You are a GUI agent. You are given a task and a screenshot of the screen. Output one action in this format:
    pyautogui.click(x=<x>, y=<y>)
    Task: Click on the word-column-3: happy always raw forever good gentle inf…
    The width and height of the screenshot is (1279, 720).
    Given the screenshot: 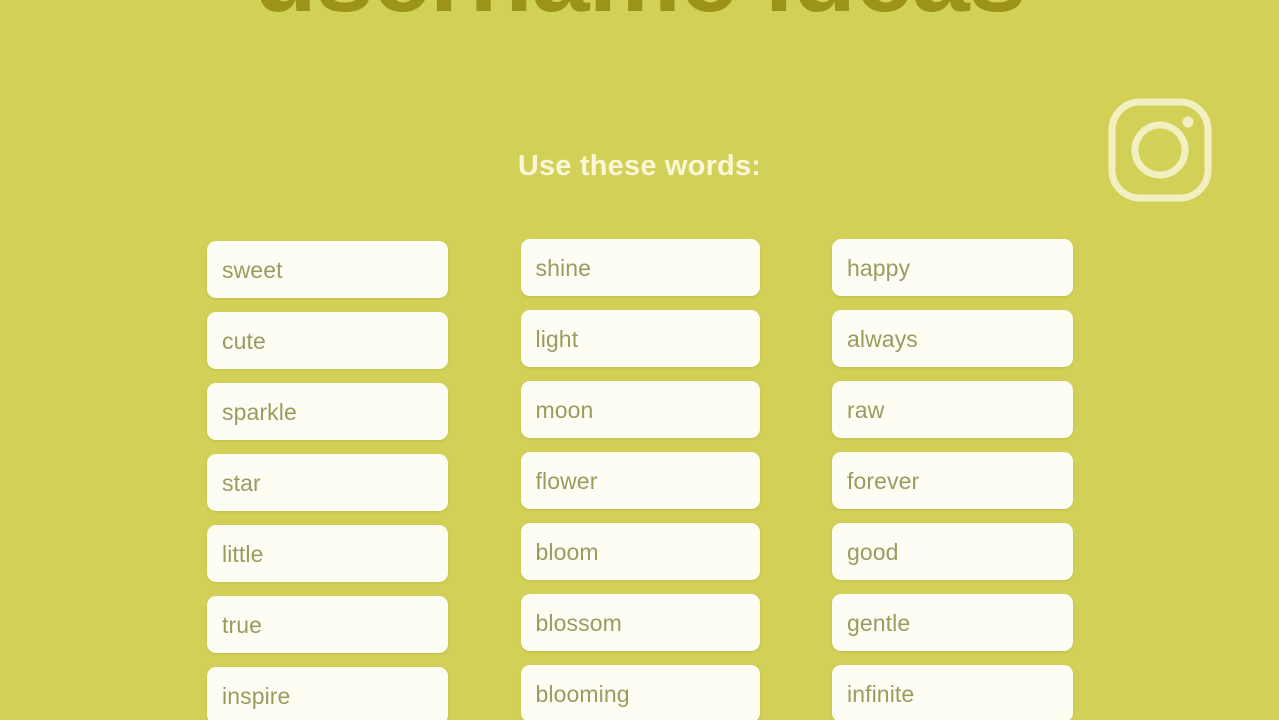 What is the action you would take?
    pyautogui.click(x=952, y=479)
    